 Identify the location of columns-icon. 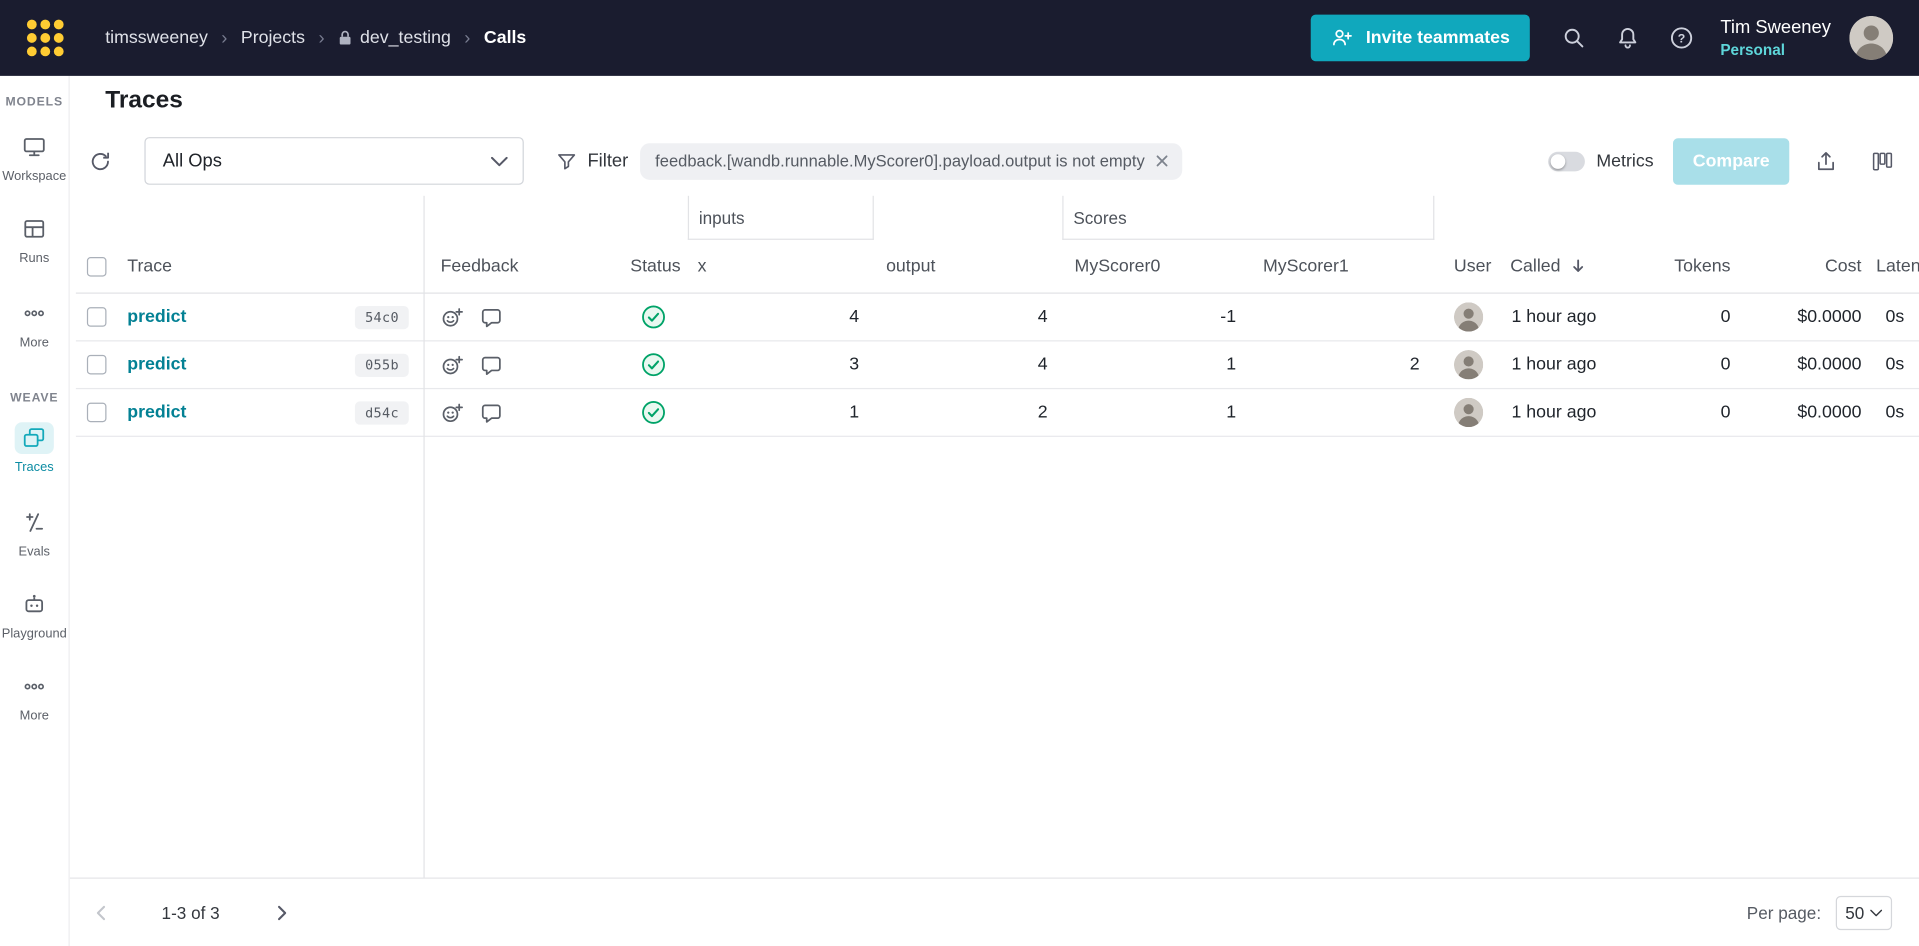
(1882, 161).